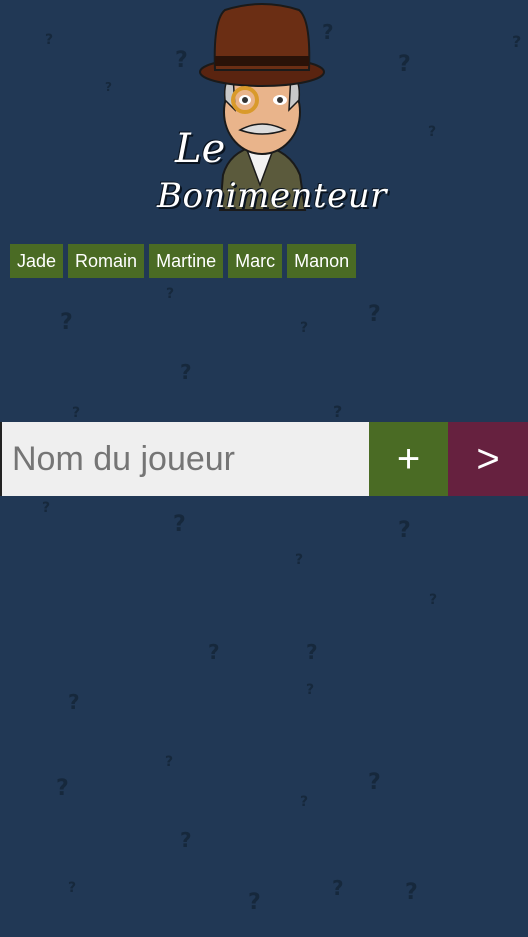 This screenshot has height=937, width=528. What do you see at coordinates (272, 196) in the screenshot?
I see `logo-text-name: Bonimenteur` at bounding box center [272, 196].